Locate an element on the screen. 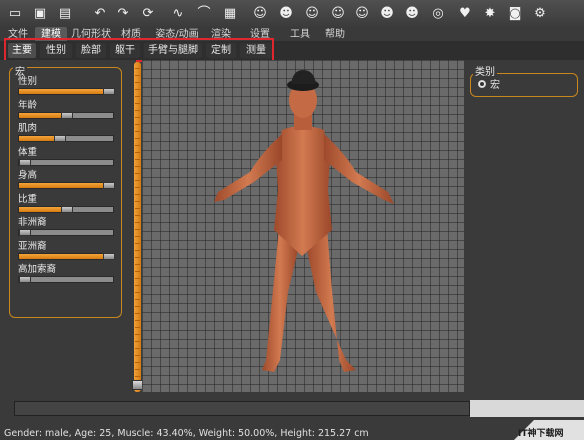 This screenshot has height=440, width=584. bottom-view-icon: ♥ is located at coordinates (465, 14).